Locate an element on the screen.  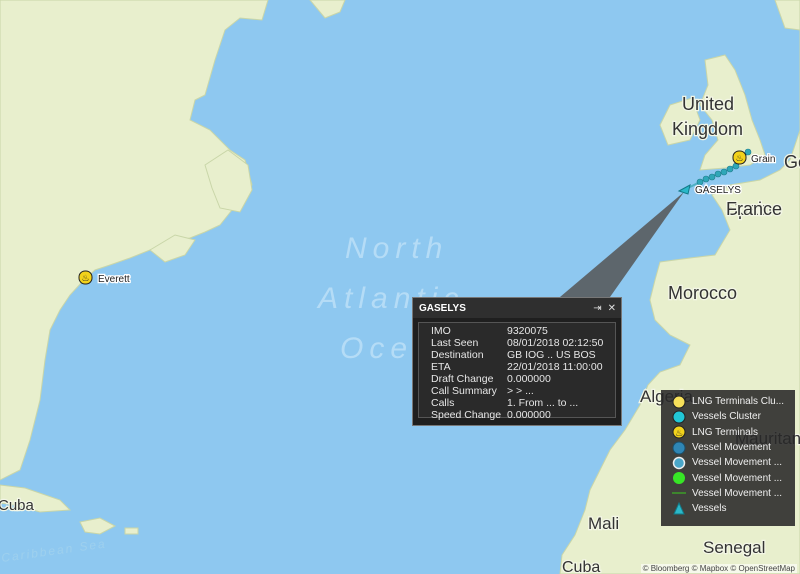
lng-terminal-icon: ♨ is located at coordinates (679, 432).